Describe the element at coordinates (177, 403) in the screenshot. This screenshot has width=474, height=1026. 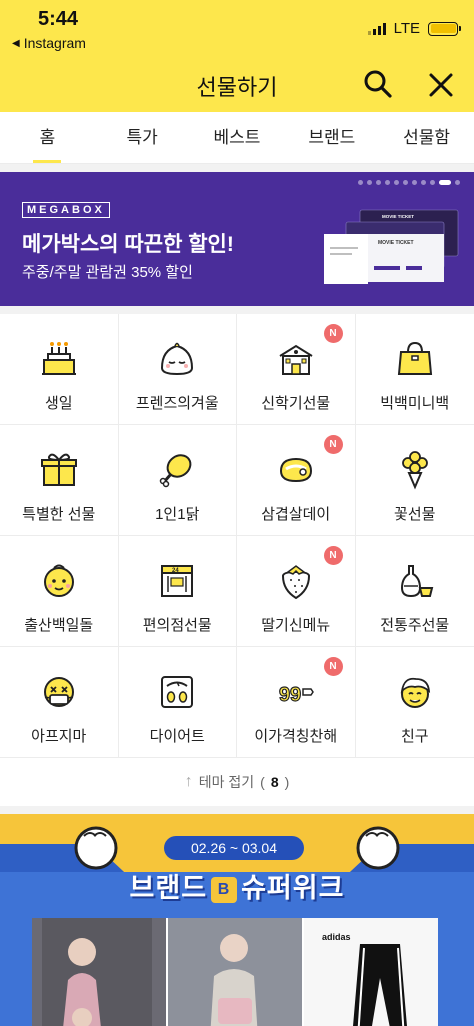
I see `theme-label: 프렌즈의겨울` at that location.